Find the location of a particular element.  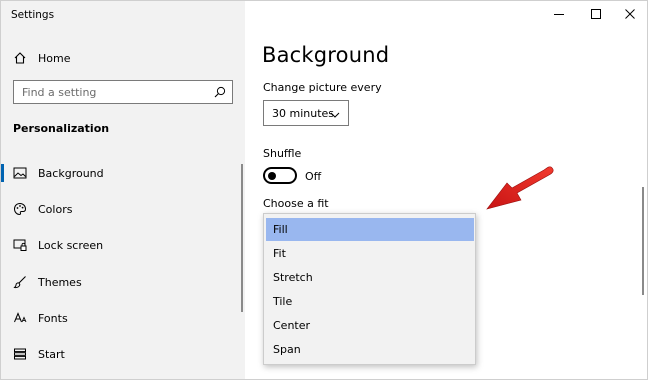

change-picture-label: Change picture every is located at coordinates (322, 87).